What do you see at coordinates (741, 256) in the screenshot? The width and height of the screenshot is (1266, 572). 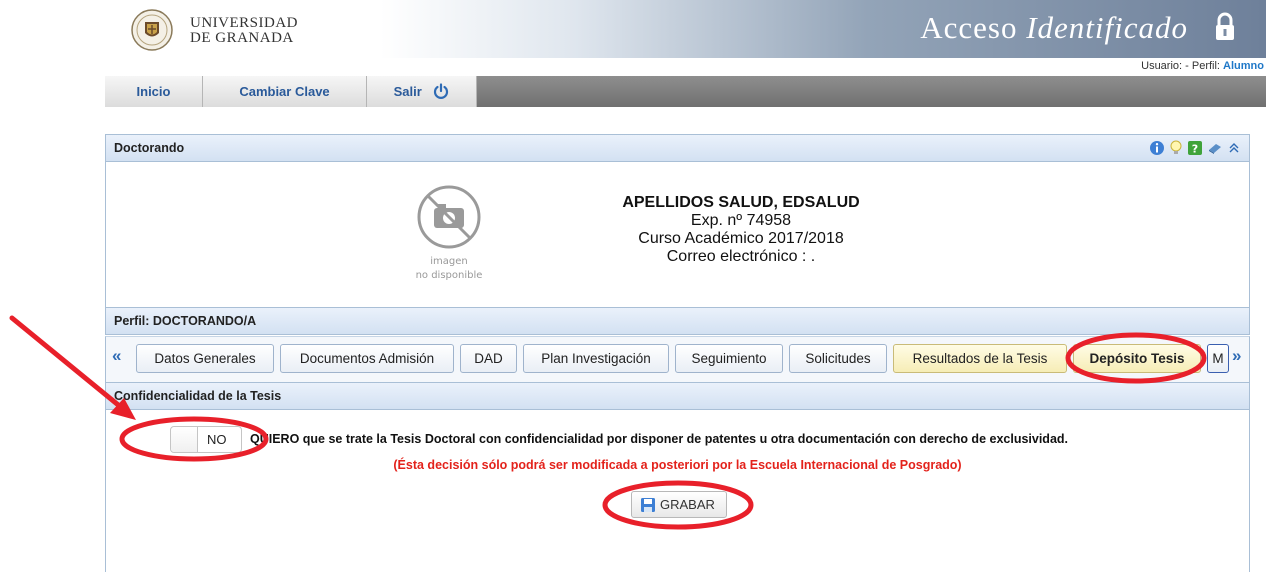 I see `student-email: Correo electrónico : .` at bounding box center [741, 256].